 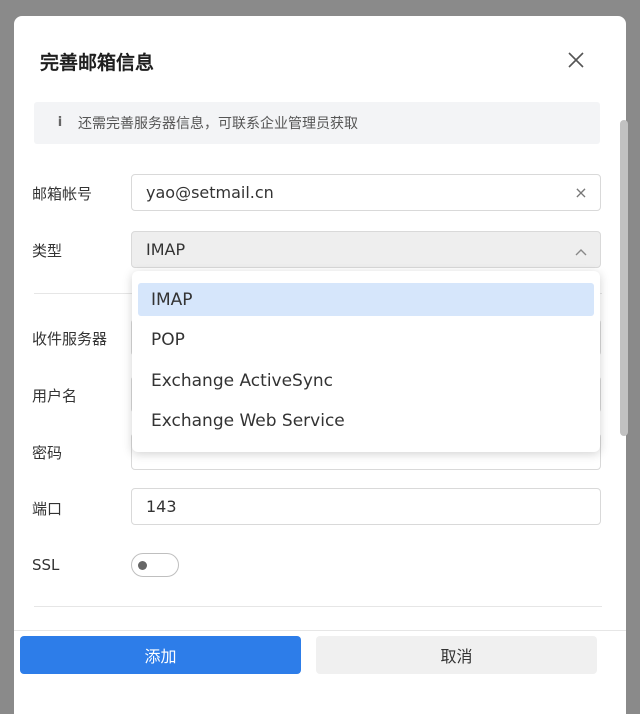 I want to click on ssl-label: SSL, so click(x=46, y=565).